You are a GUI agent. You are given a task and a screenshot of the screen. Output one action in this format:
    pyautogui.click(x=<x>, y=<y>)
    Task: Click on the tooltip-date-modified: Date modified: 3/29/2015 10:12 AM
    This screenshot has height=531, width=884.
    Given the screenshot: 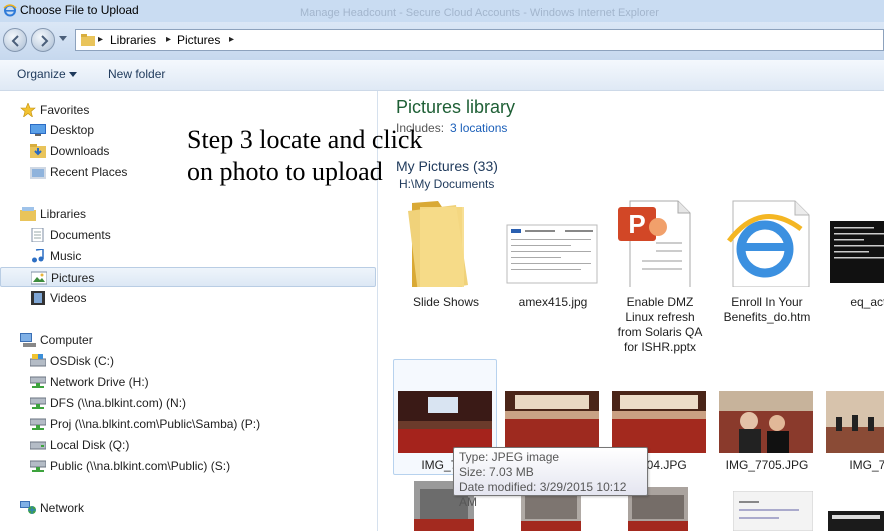 What is the action you would take?
    pyautogui.click(x=543, y=494)
    